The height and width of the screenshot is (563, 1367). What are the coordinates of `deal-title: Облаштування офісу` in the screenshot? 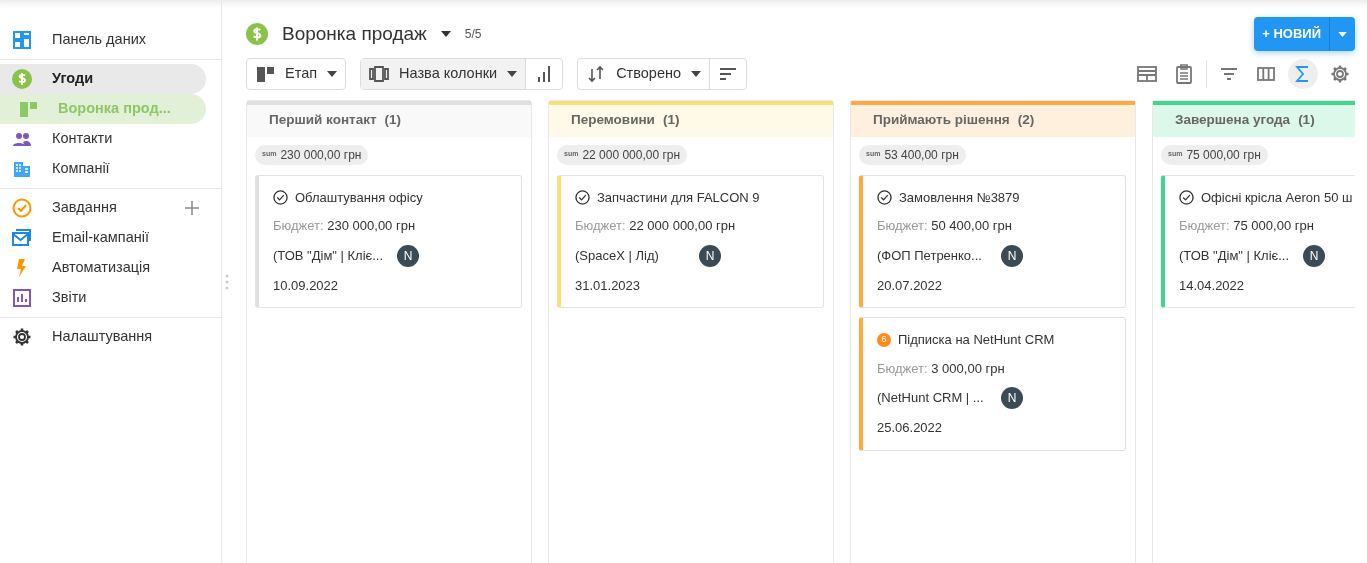 It's located at (359, 197).